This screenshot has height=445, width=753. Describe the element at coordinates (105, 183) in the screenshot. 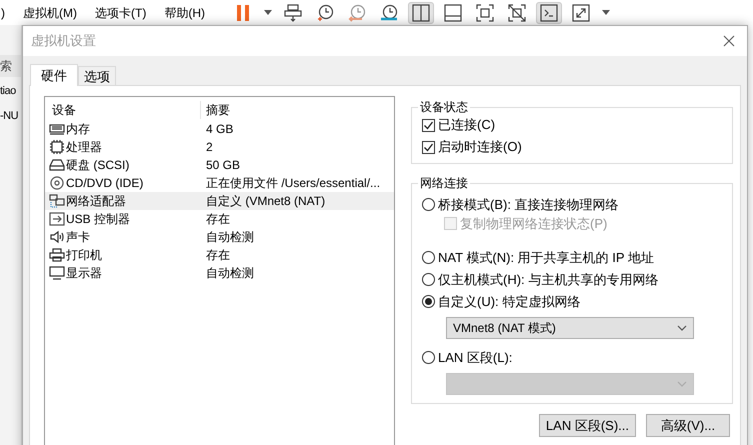

I see `device-name: CD/DVD (IDE)` at that location.